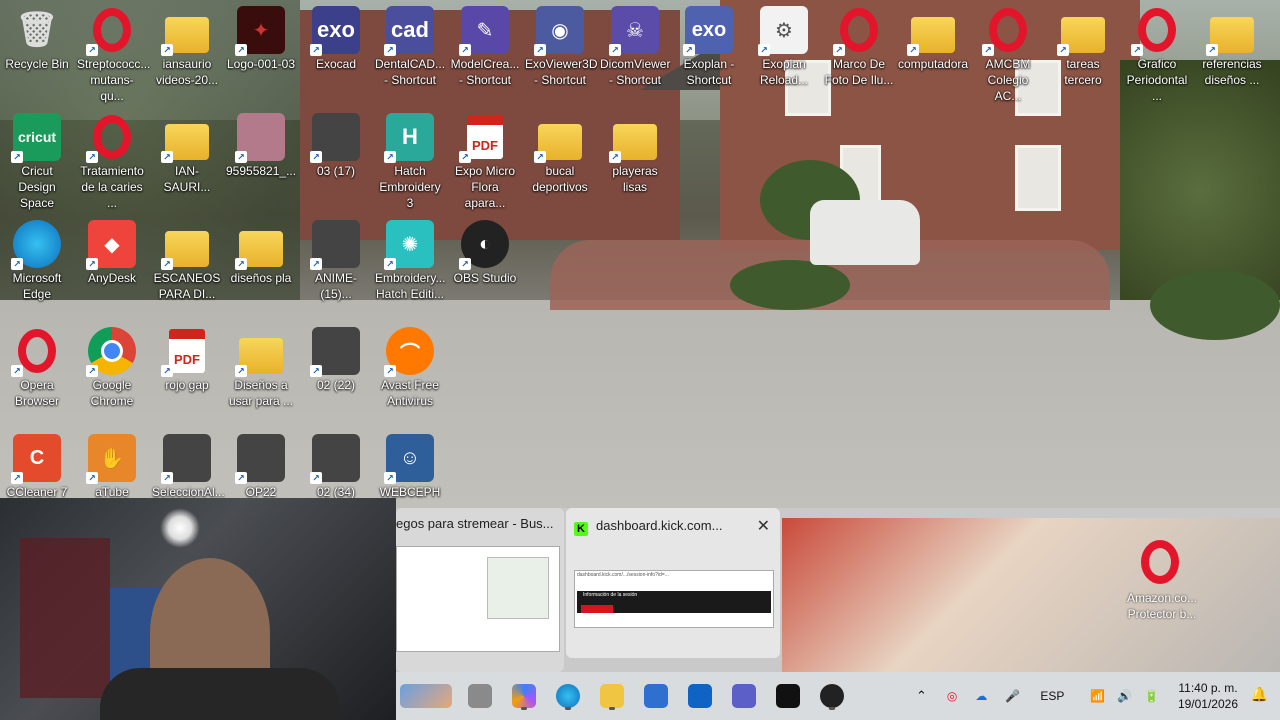 The height and width of the screenshot is (720, 1280). Describe the element at coordinates (426, 696) in the screenshot. I see `widgets-icon` at that location.